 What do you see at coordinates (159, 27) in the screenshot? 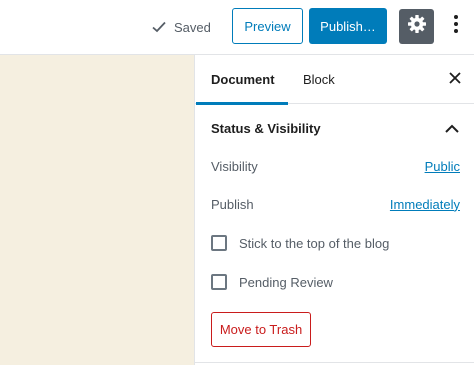
I see `check-icon` at bounding box center [159, 27].